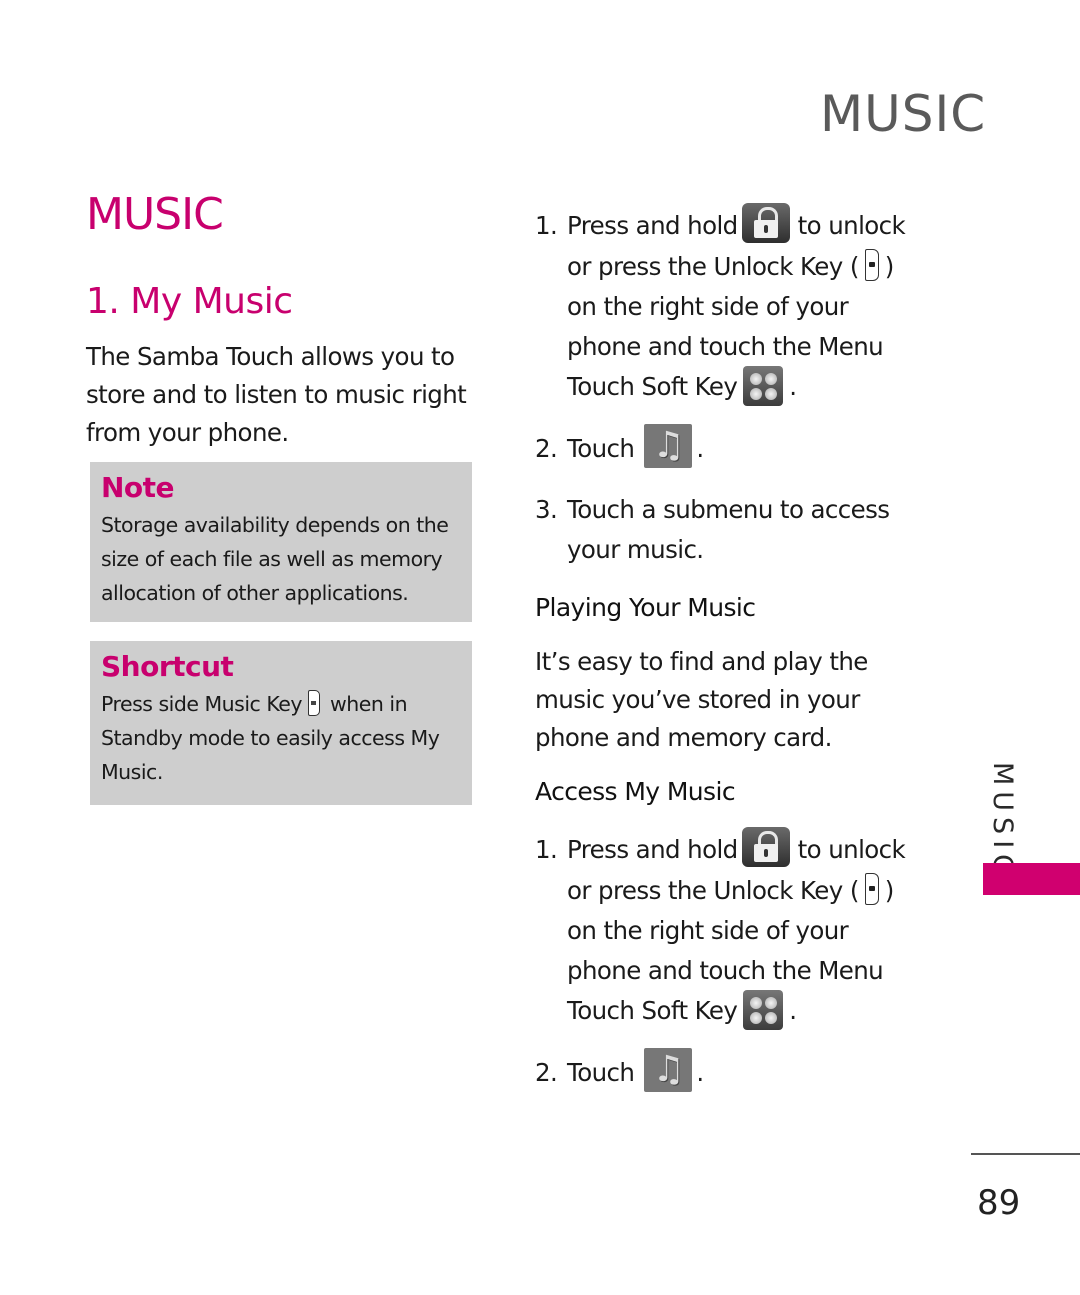  I want to click on step-number: 3., so click(546, 509).